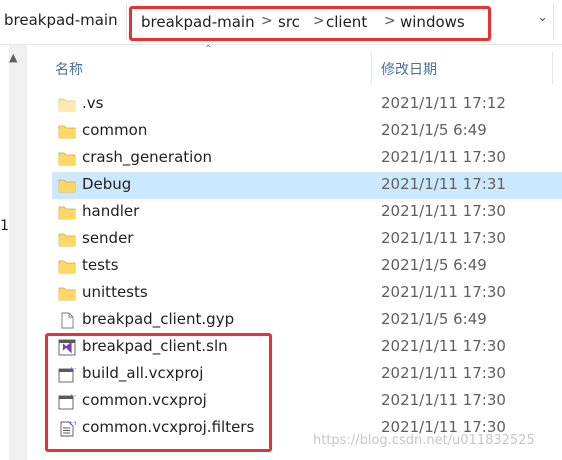  What do you see at coordinates (158, 392) in the screenshot?
I see `highlight-box` at bounding box center [158, 392].